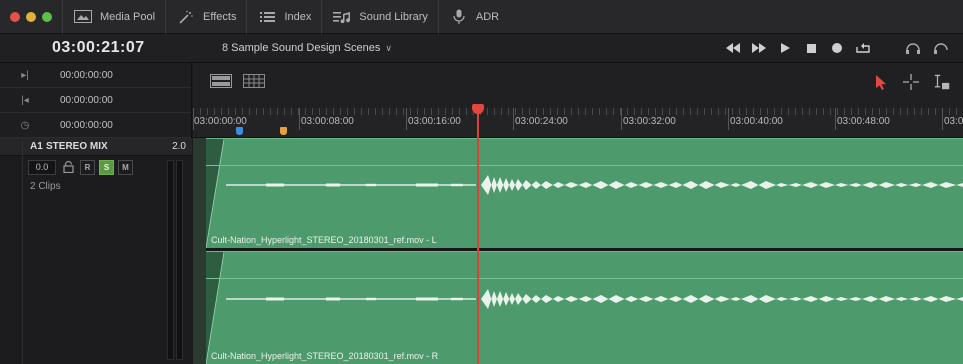 The image size is (963, 364). I want to click on sound-library-button: Sound Library, so click(379, 17).